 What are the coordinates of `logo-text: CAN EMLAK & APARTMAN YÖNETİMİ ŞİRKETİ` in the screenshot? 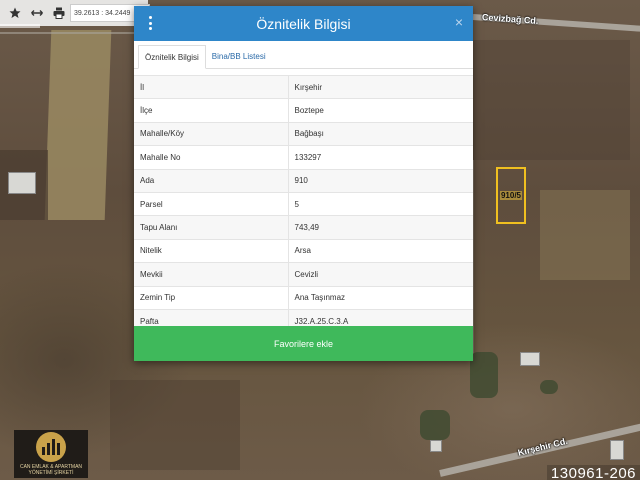 It's located at (51, 470).